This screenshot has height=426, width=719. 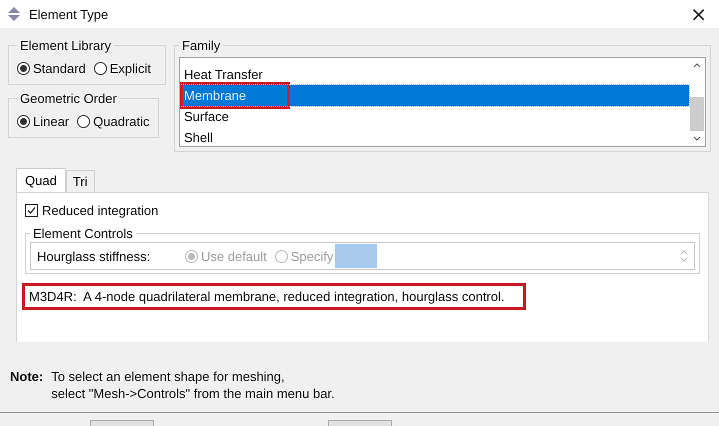 I want to click on input-field, so click(x=356, y=256).